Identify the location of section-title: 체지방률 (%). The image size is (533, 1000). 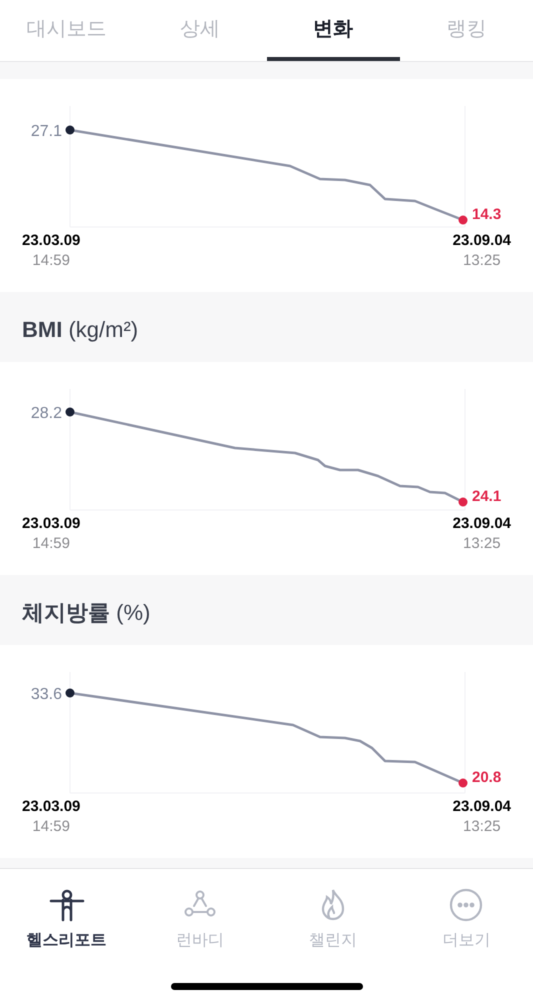
(86, 612).